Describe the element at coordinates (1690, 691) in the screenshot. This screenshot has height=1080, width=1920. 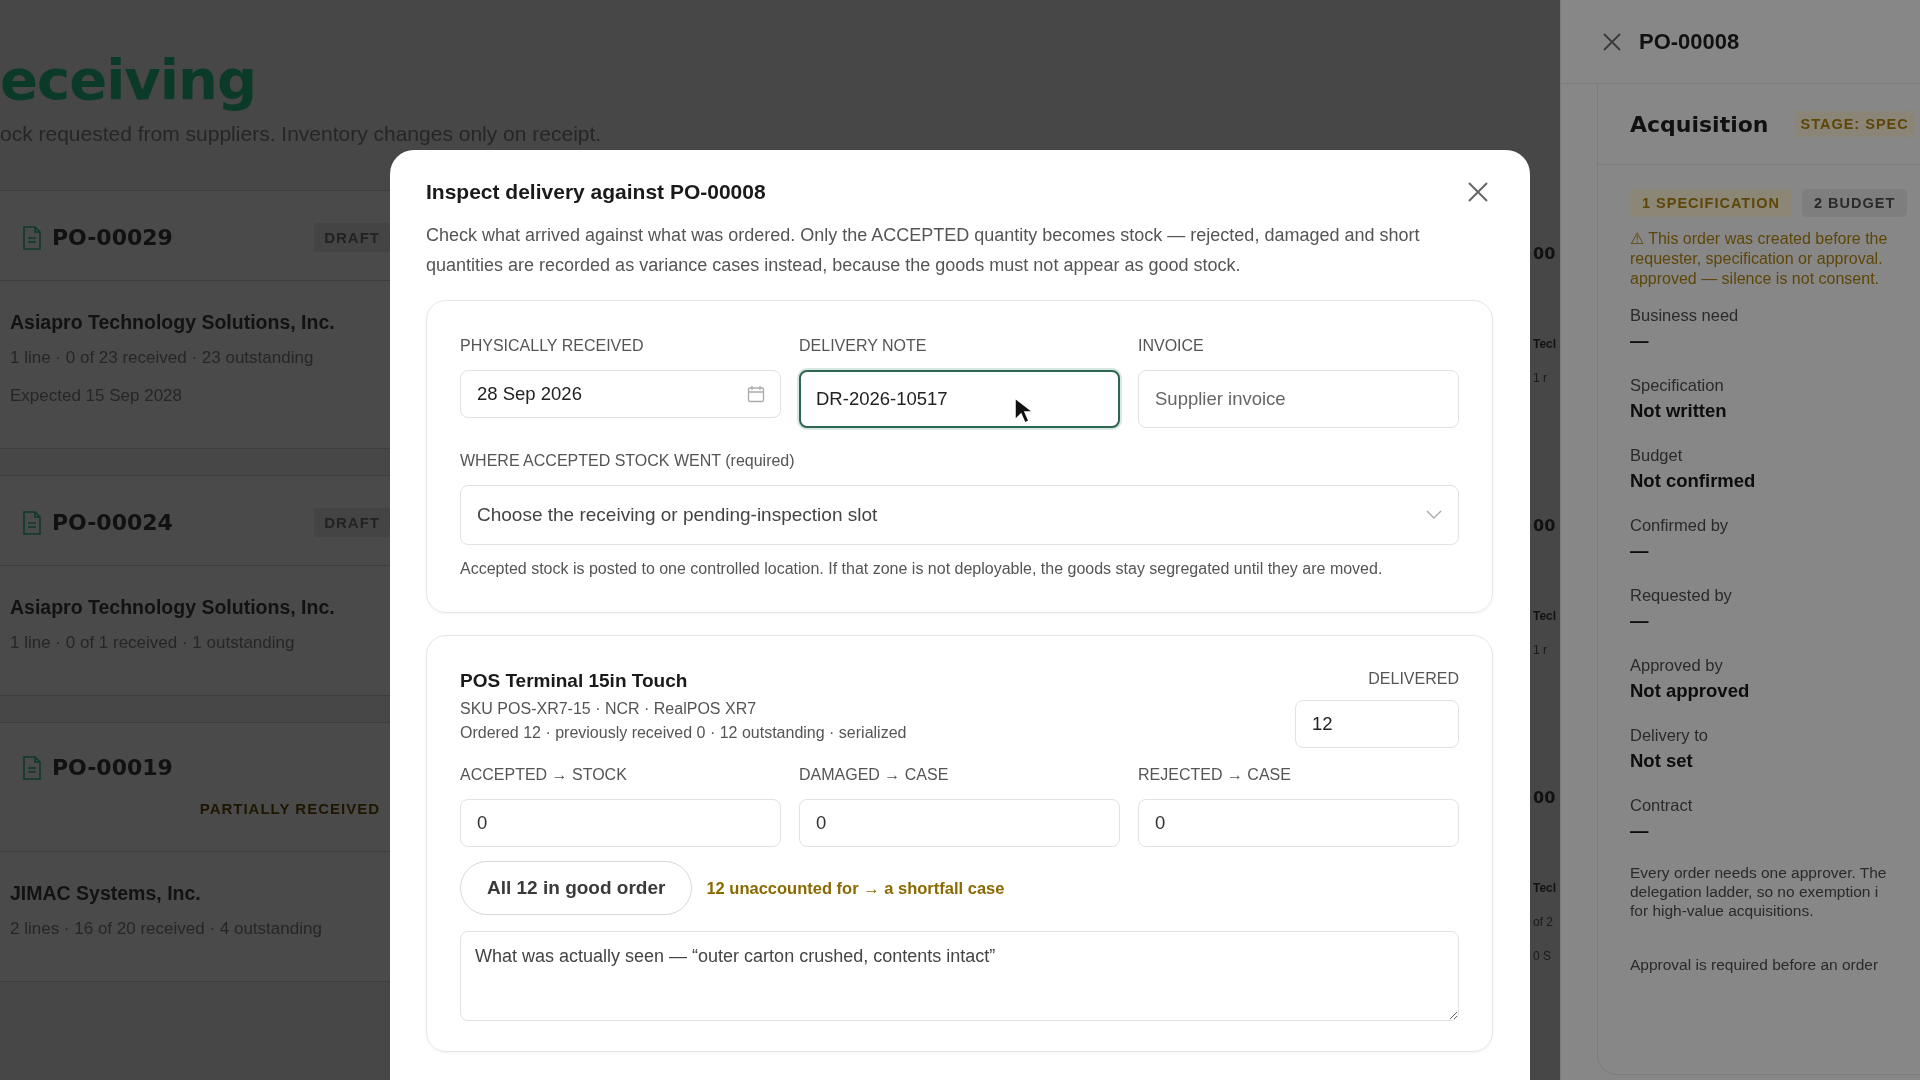
I see `field-value: Not approved` at that location.